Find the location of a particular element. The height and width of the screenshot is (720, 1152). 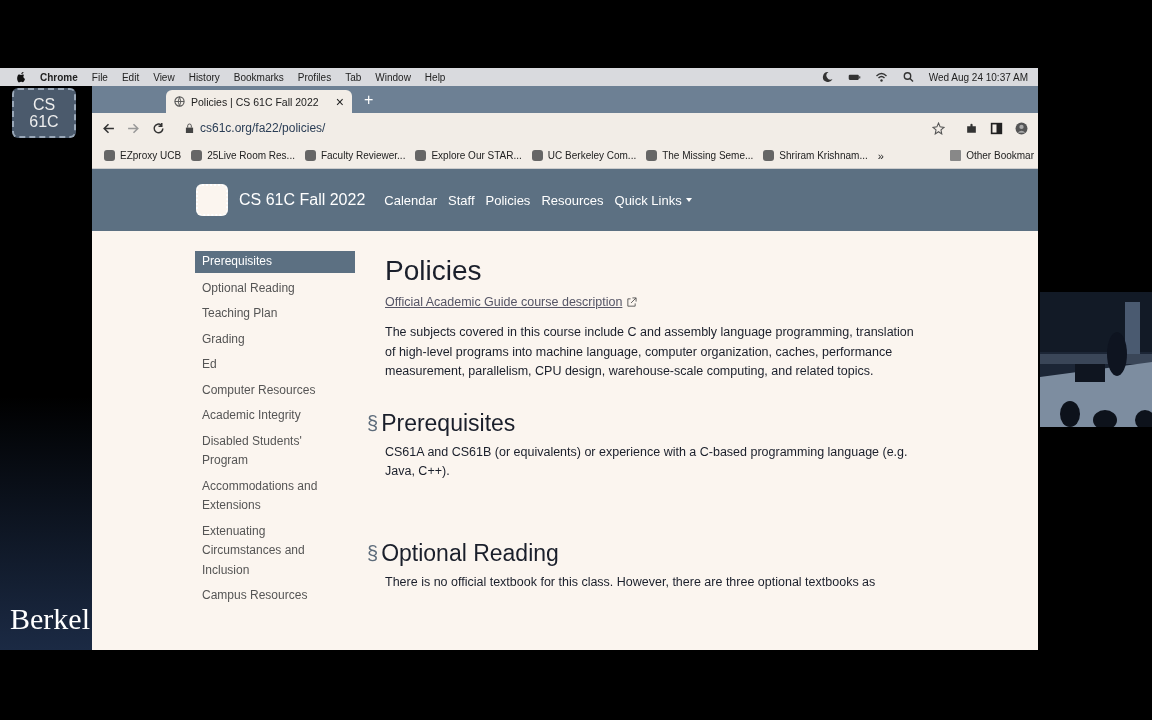

nav-link: Resources is located at coordinates (572, 200).